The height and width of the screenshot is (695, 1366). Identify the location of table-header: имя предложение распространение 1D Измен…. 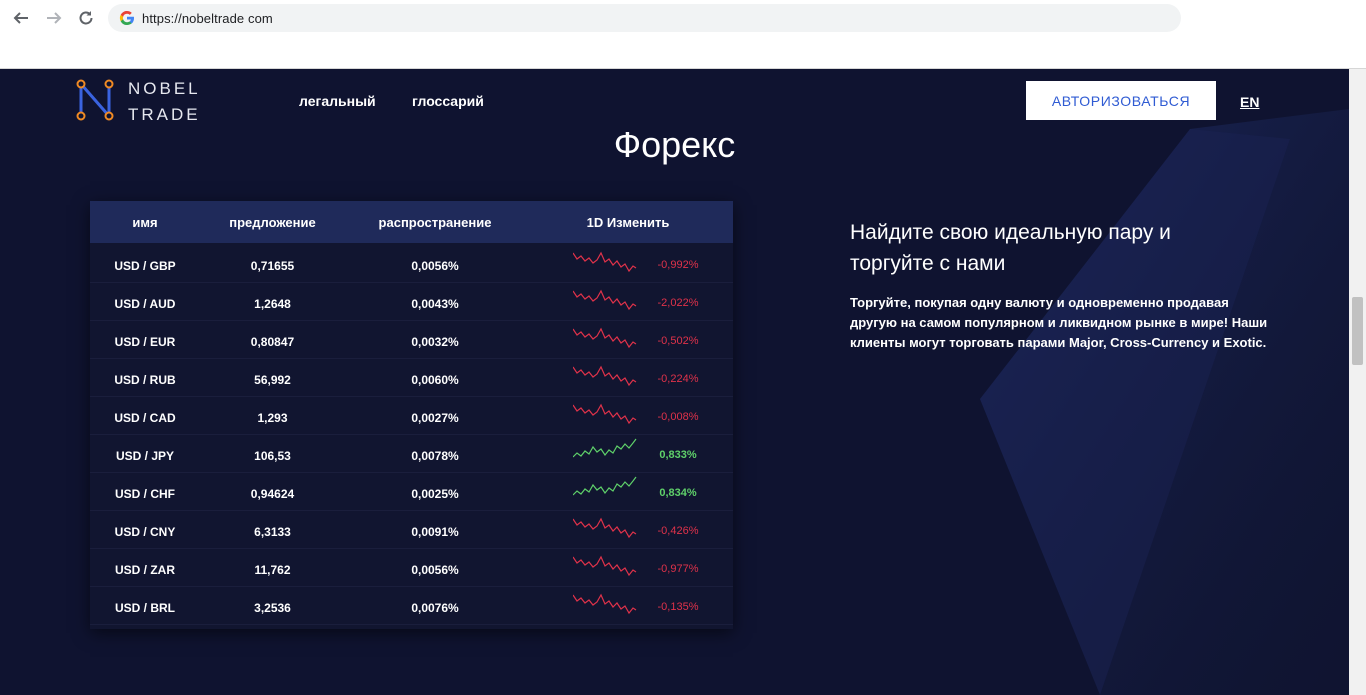
(411, 222).